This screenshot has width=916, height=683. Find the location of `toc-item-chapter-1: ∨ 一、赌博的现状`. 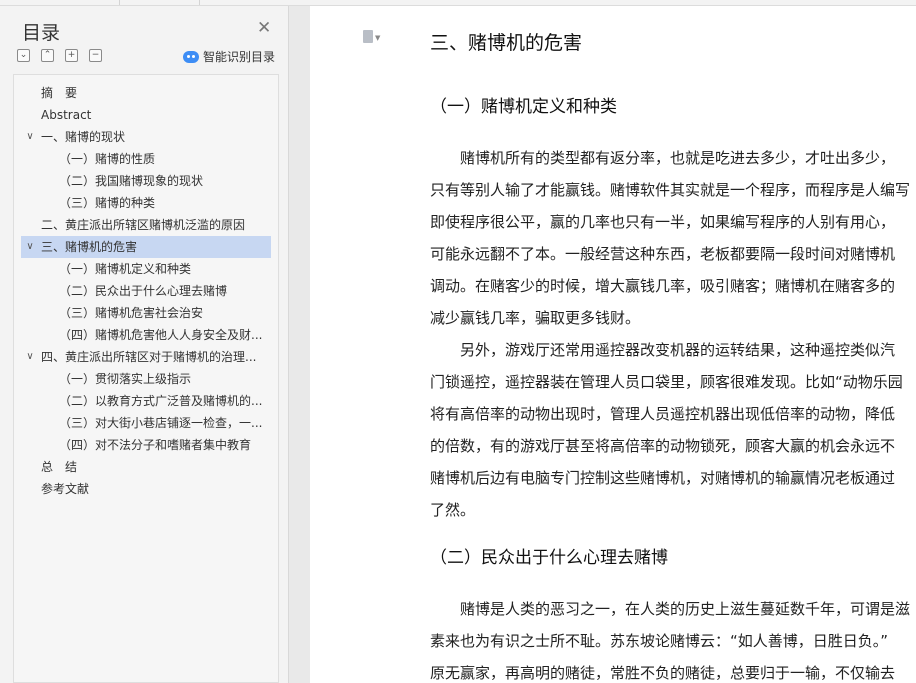

toc-item-chapter-1: ∨ 一、赌博的现状 is located at coordinates (146, 137).